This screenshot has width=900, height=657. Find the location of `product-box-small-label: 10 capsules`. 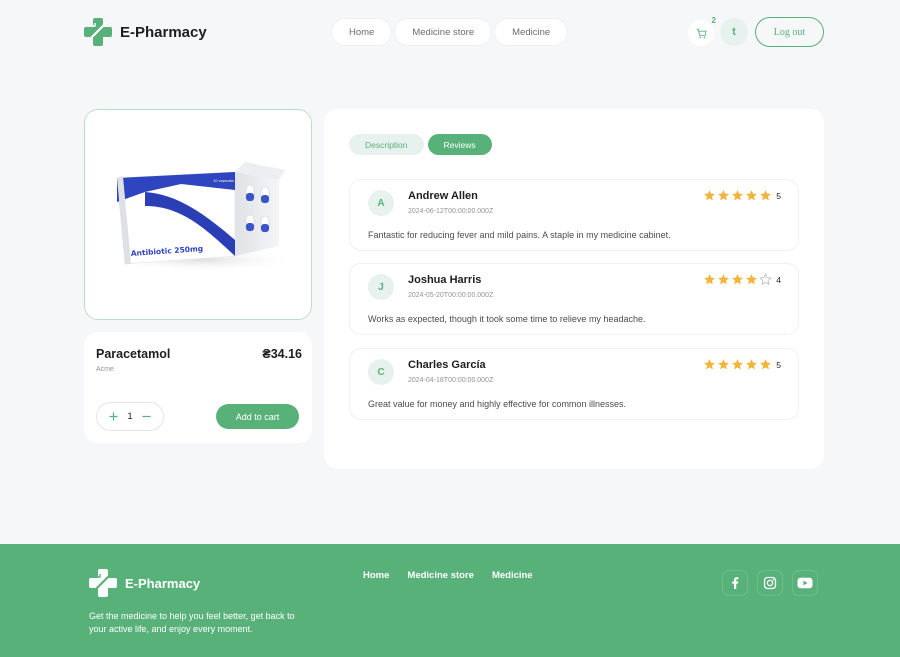

product-box-small-label: 10 capsules is located at coordinates (223, 181).